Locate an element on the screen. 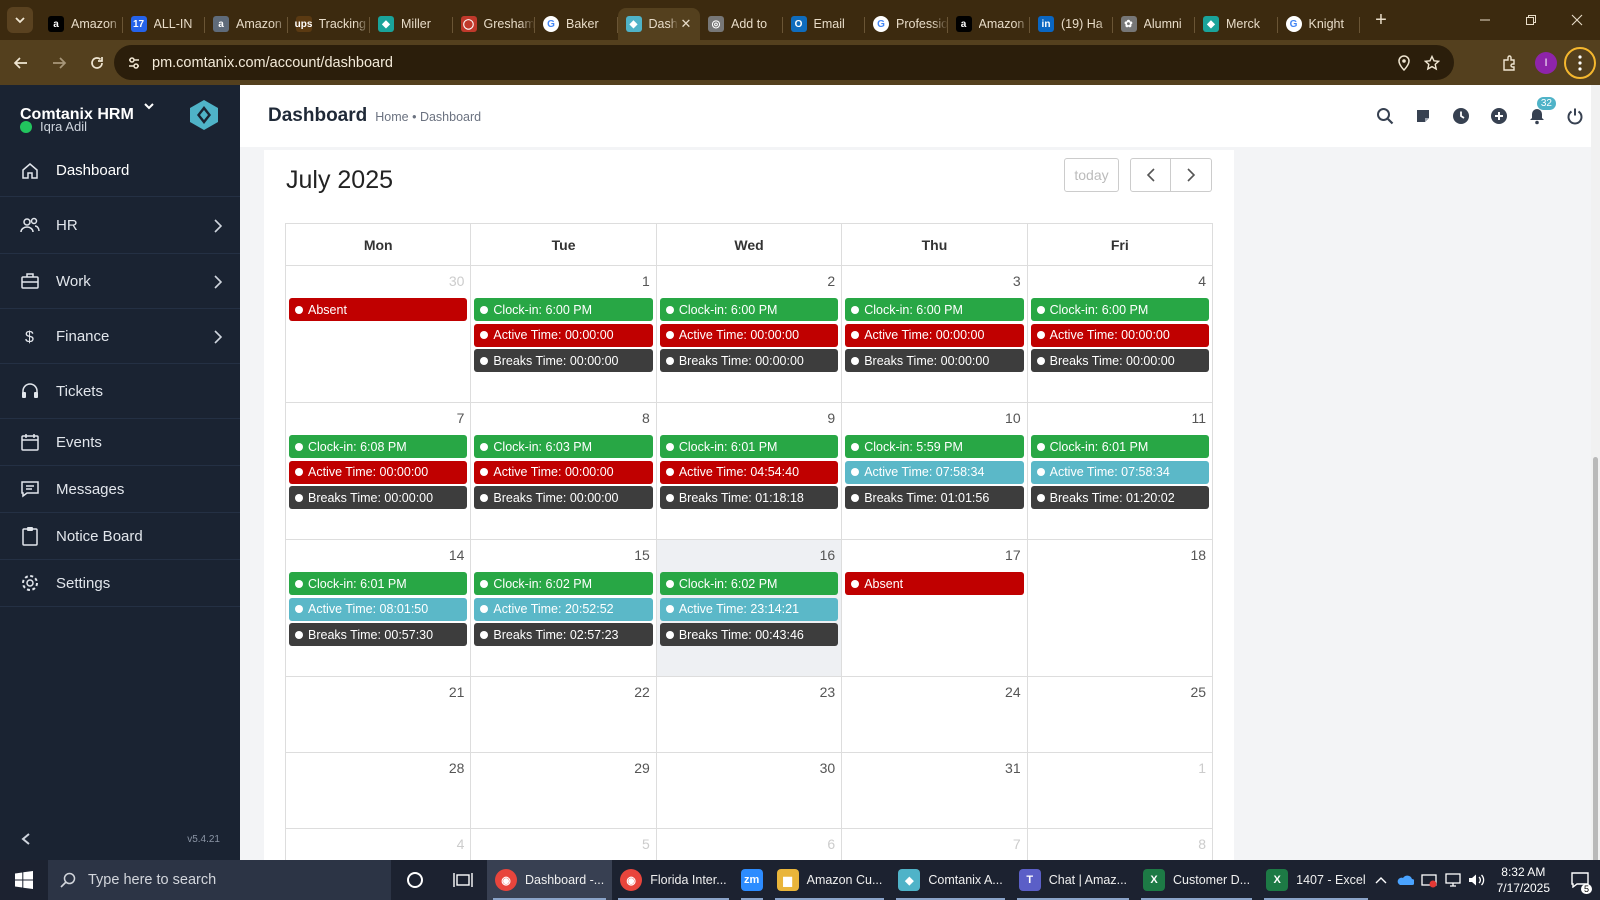 The width and height of the screenshot is (1600, 900). day-number: 24 is located at coordinates (1013, 692).